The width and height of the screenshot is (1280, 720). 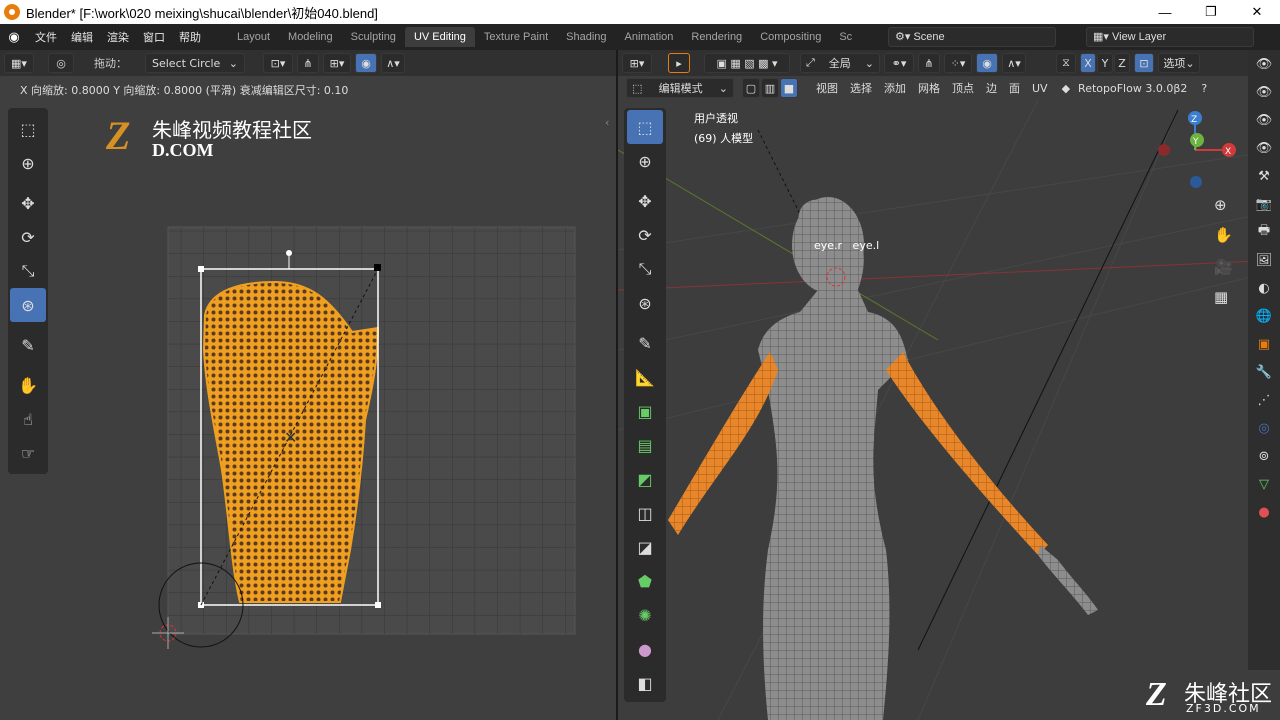 What do you see at coordinates (118, 37) in the screenshot?
I see `menu-render: 渲染` at bounding box center [118, 37].